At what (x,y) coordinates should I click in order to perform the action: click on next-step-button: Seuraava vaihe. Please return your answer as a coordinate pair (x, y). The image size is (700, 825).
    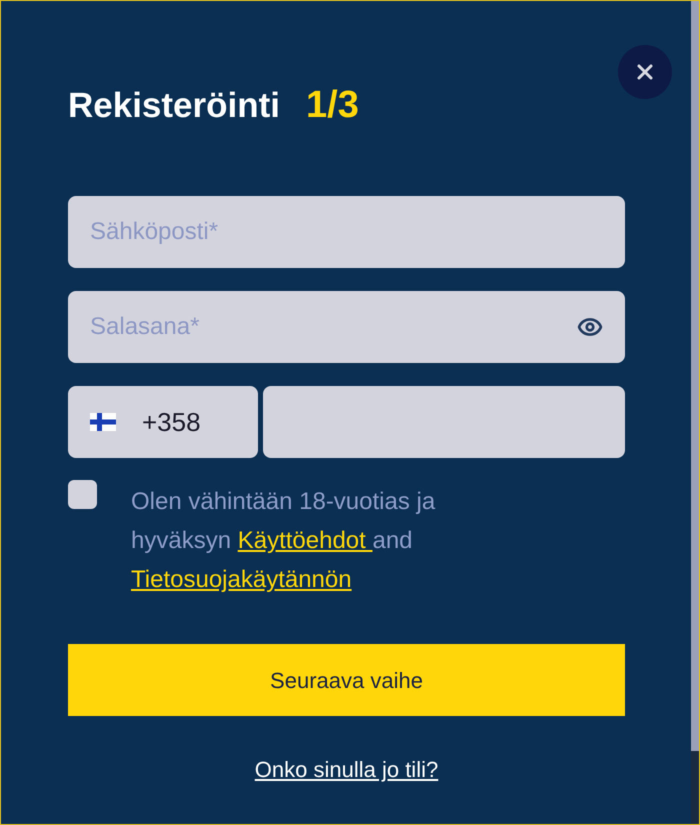
    Looking at the image, I should click on (346, 680).